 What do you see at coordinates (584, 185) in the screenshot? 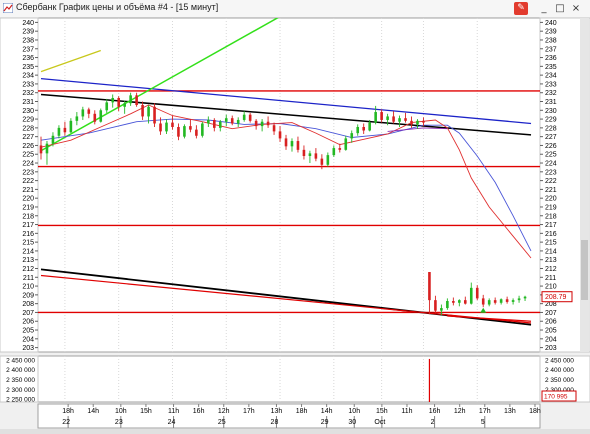
I see `vertical-scrollbar` at bounding box center [584, 185].